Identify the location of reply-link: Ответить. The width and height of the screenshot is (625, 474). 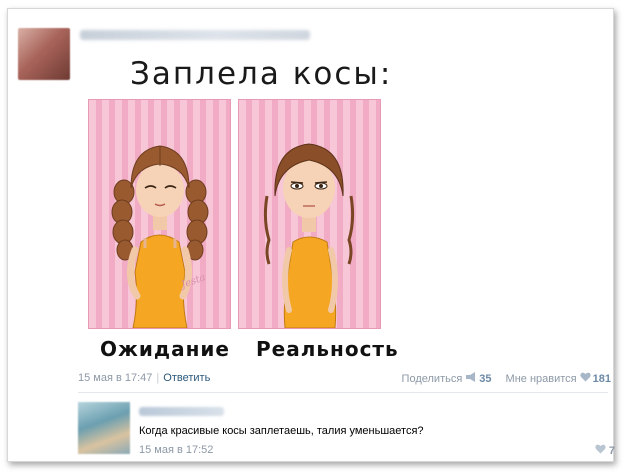
(186, 378).